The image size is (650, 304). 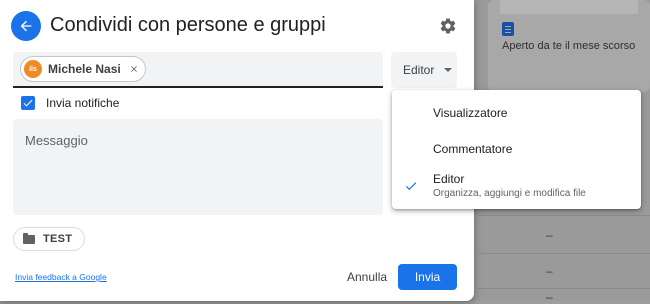 I want to click on role-dropdown-label: Editor, so click(x=419, y=70).